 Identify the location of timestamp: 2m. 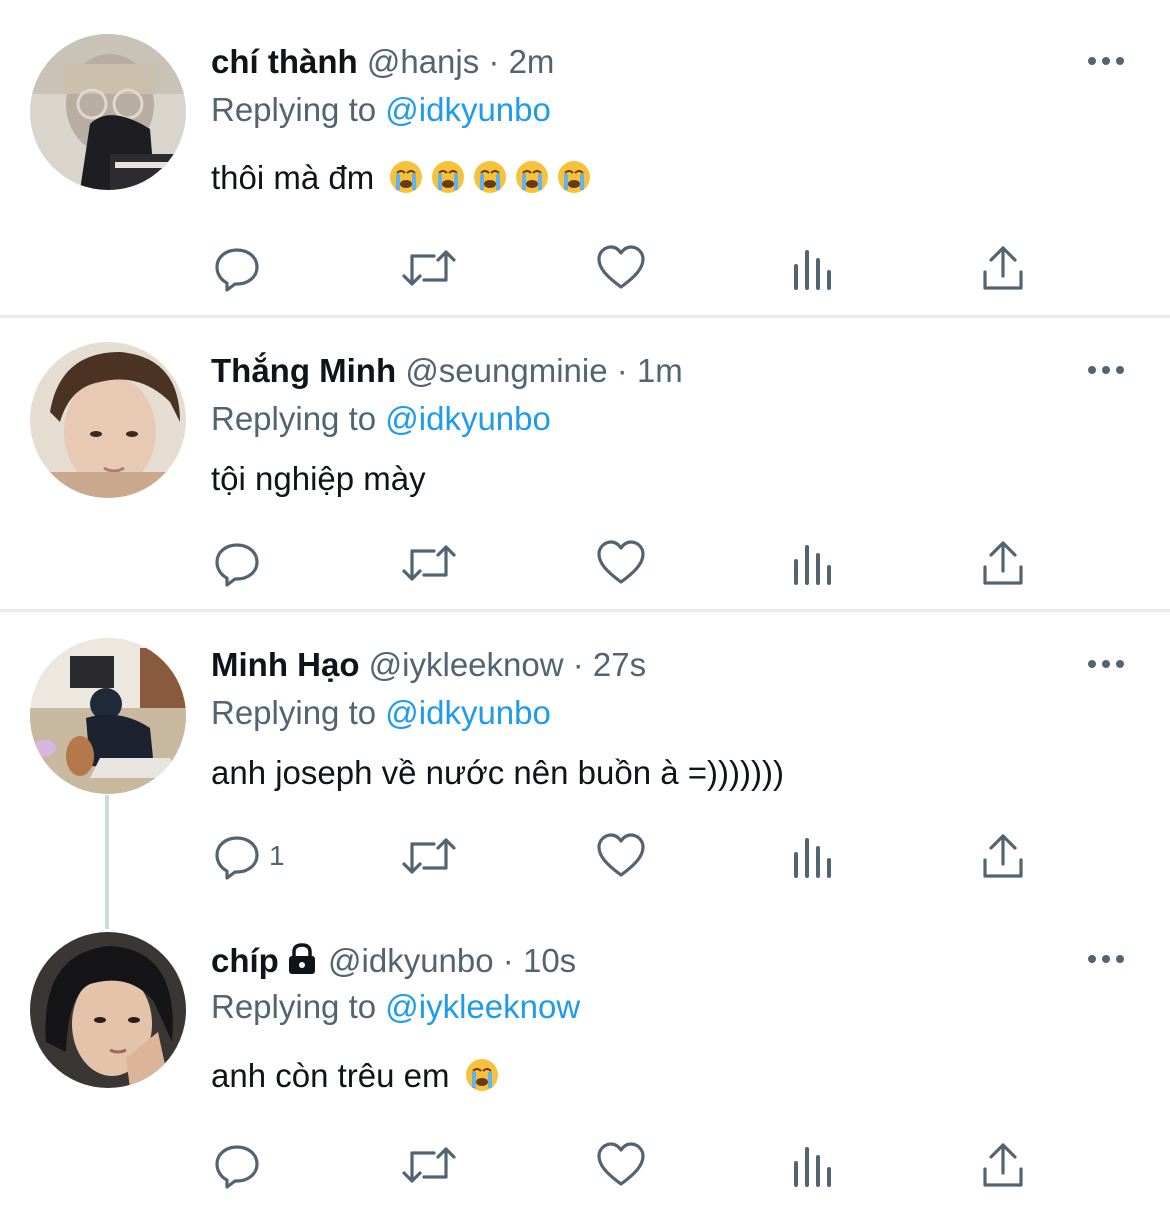
(532, 61).